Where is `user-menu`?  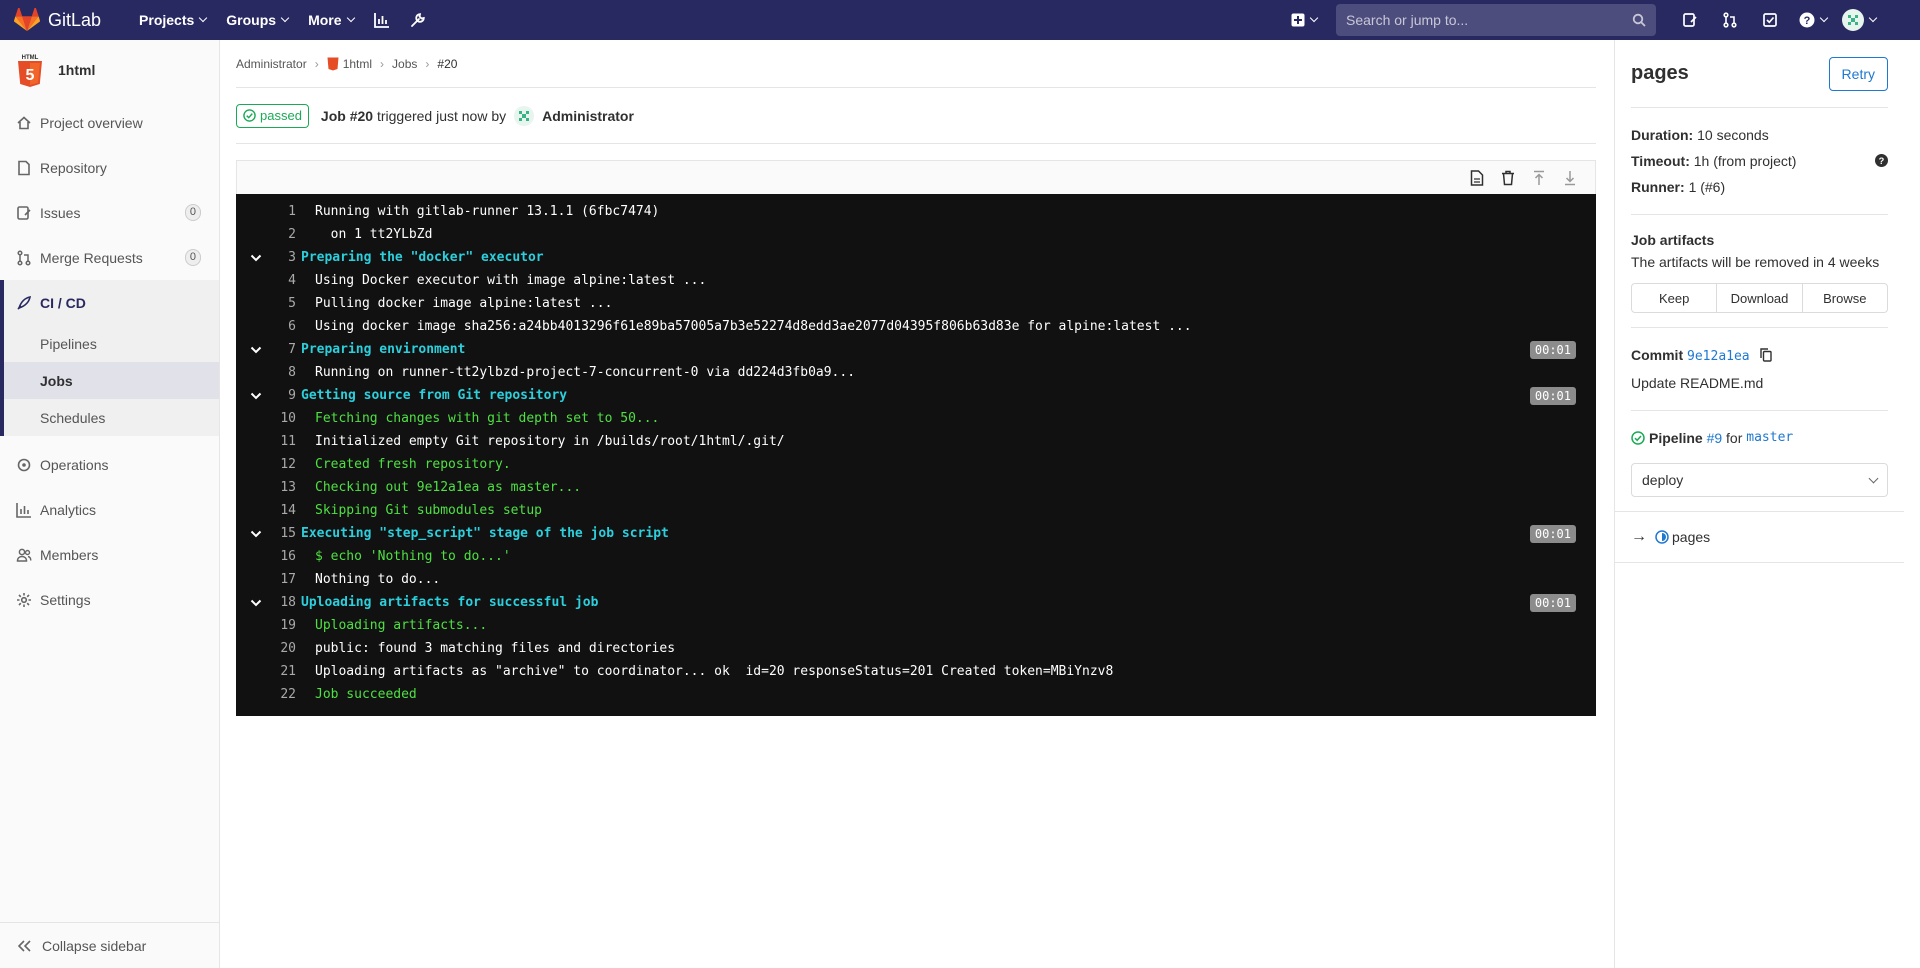
user-menu is located at coordinates (1859, 20).